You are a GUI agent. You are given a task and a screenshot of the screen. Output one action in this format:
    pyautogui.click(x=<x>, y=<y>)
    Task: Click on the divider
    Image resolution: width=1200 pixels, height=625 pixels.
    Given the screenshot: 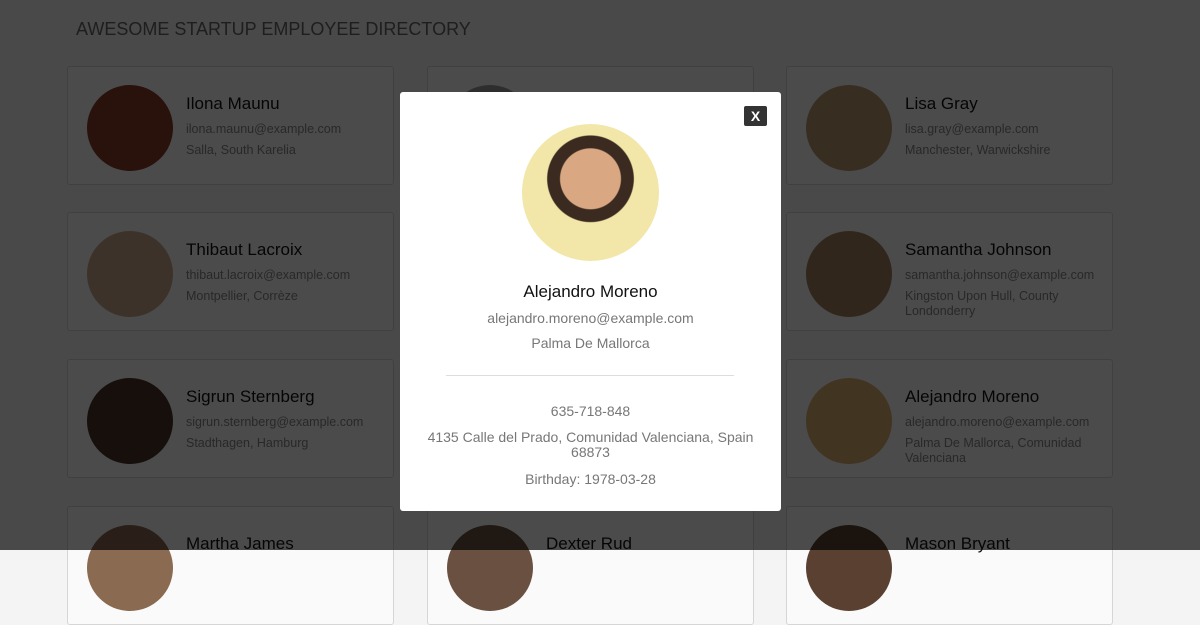 What is the action you would take?
    pyautogui.click(x=590, y=375)
    